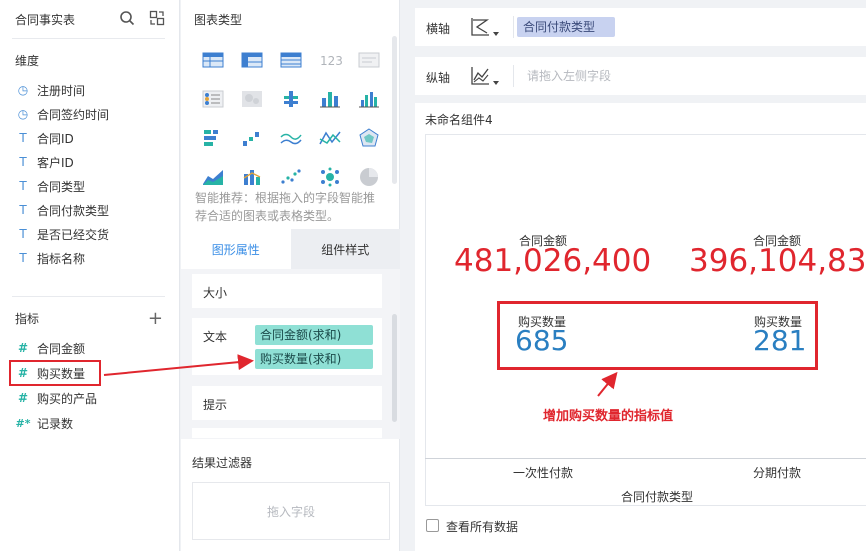 This screenshot has width=866, height=551. What do you see at coordinates (290, 98) in the screenshot?
I see `stacked-bar-icon` at bounding box center [290, 98].